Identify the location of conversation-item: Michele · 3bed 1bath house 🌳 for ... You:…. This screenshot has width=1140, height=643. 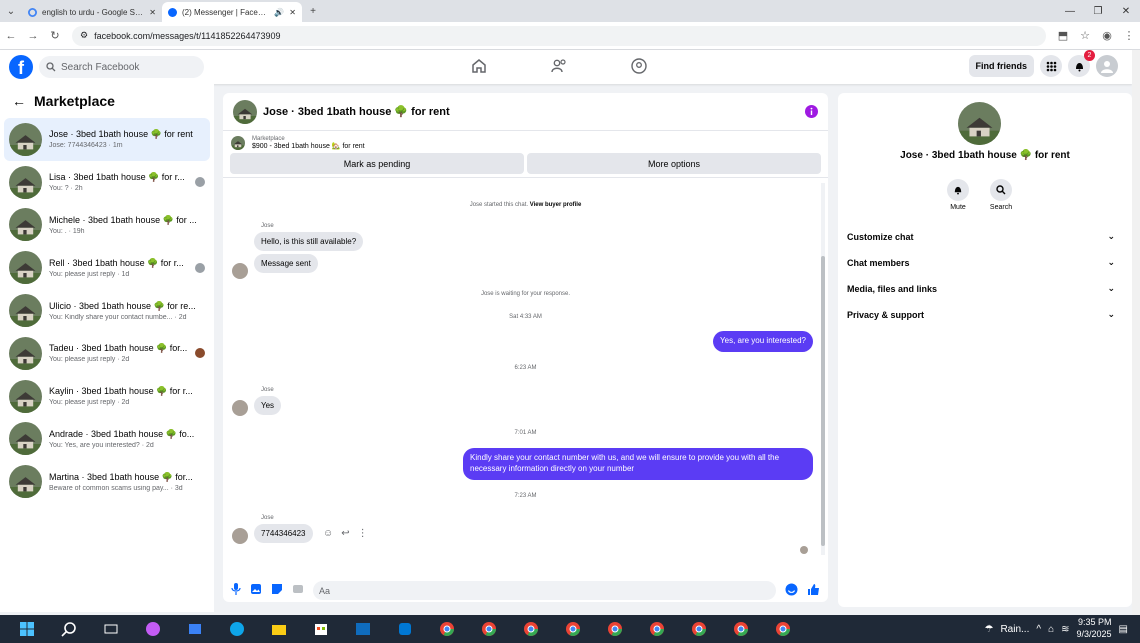
(107, 225).